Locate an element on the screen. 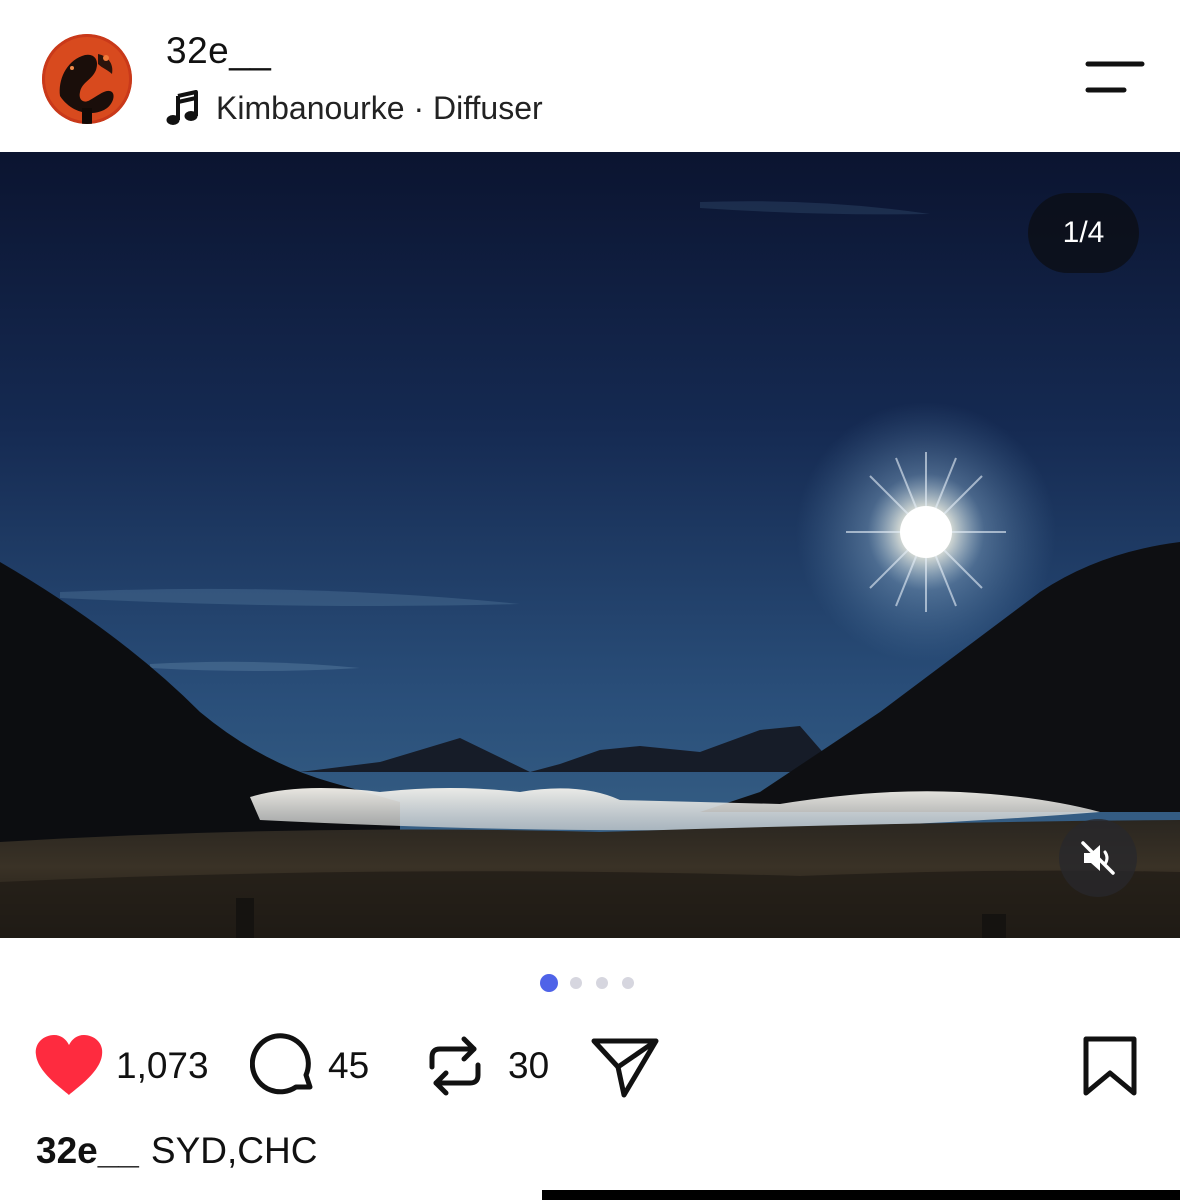 This screenshot has height=1200, width=1180. save-action is located at coordinates (1110, 1066).